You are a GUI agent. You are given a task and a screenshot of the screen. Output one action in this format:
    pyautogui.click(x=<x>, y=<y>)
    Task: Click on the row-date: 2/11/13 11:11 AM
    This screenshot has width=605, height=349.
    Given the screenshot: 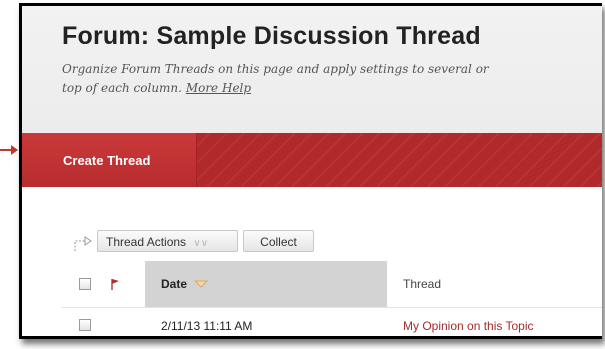 What is the action you would take?
    pyautogui.click(x=207, y=326)
    